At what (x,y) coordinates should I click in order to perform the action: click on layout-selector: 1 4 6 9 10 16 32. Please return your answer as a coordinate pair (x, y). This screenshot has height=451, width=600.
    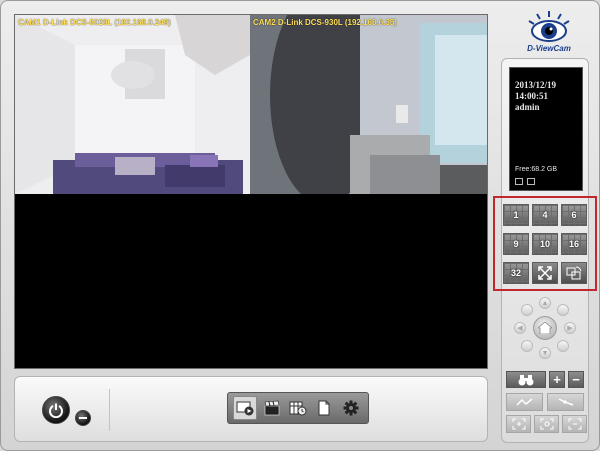
    Looking at the image, I should click on (545, 243).